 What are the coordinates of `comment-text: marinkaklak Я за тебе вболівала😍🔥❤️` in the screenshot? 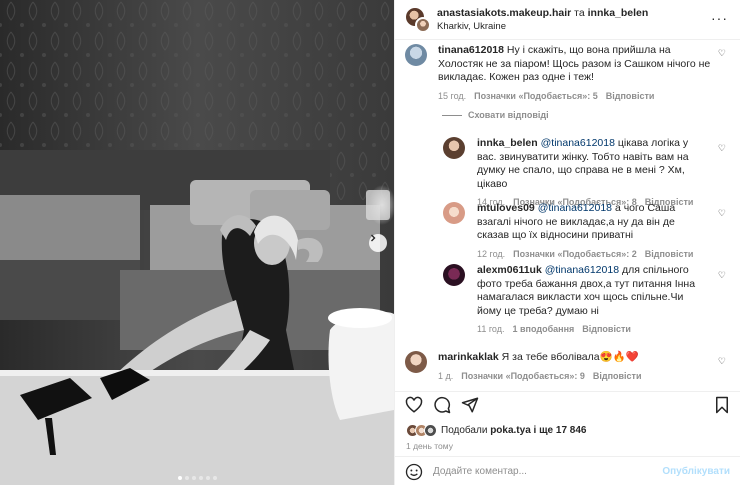 It's located at (575, 358).